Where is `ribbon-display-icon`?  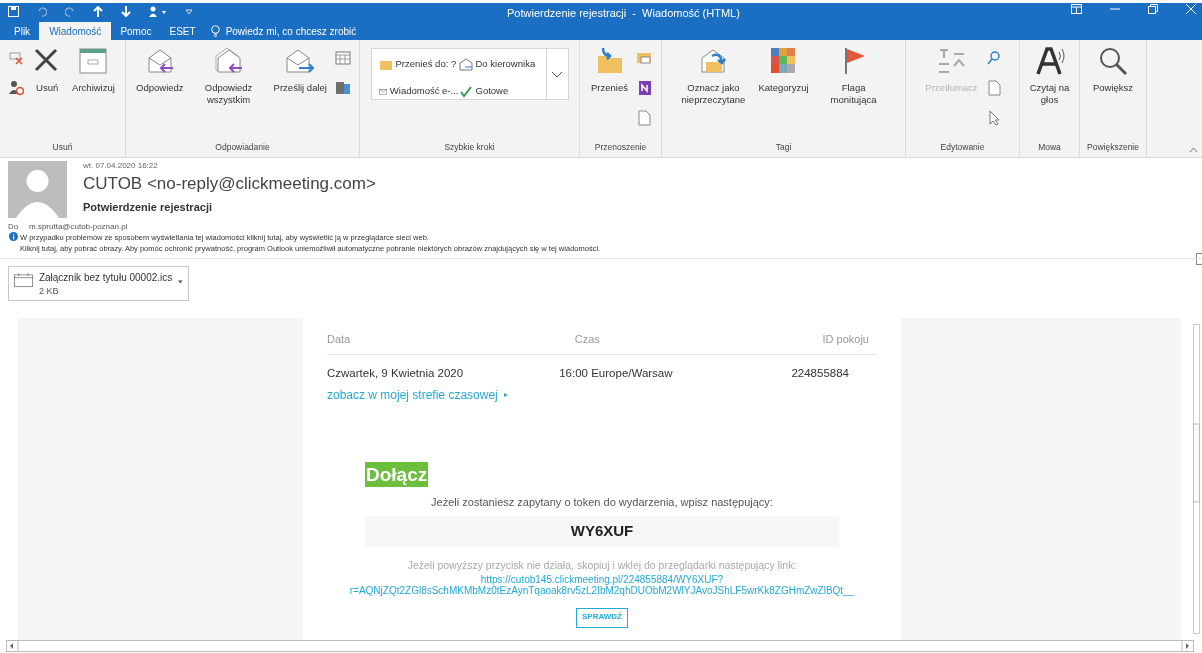
ribbon-display-icon is located at coordinates (1076, 9).